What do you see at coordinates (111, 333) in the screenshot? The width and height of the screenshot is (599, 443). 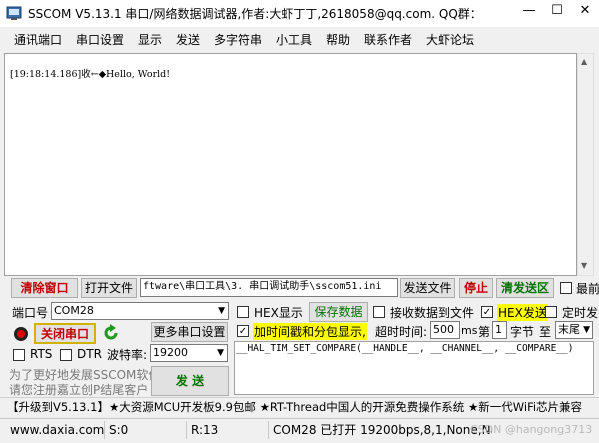 I see `refresh-icon` at bounding box center [111, 333].